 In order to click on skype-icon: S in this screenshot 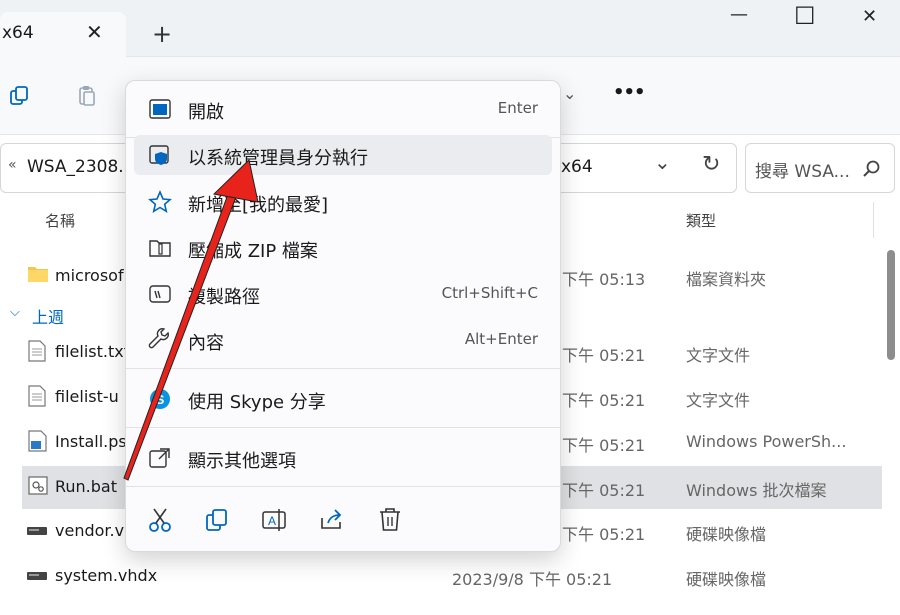, I will do `click(160, 399)`.